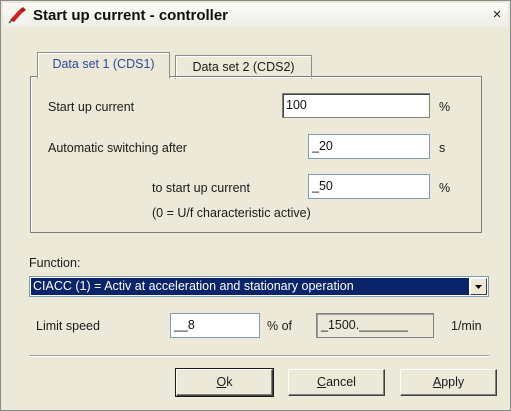 This screenshot has width=511, height=411. What do you see at coordinates (341, 382) in the screenshot?
I see `cancel-label-rest: ancel` at bounding box center [341, 382].